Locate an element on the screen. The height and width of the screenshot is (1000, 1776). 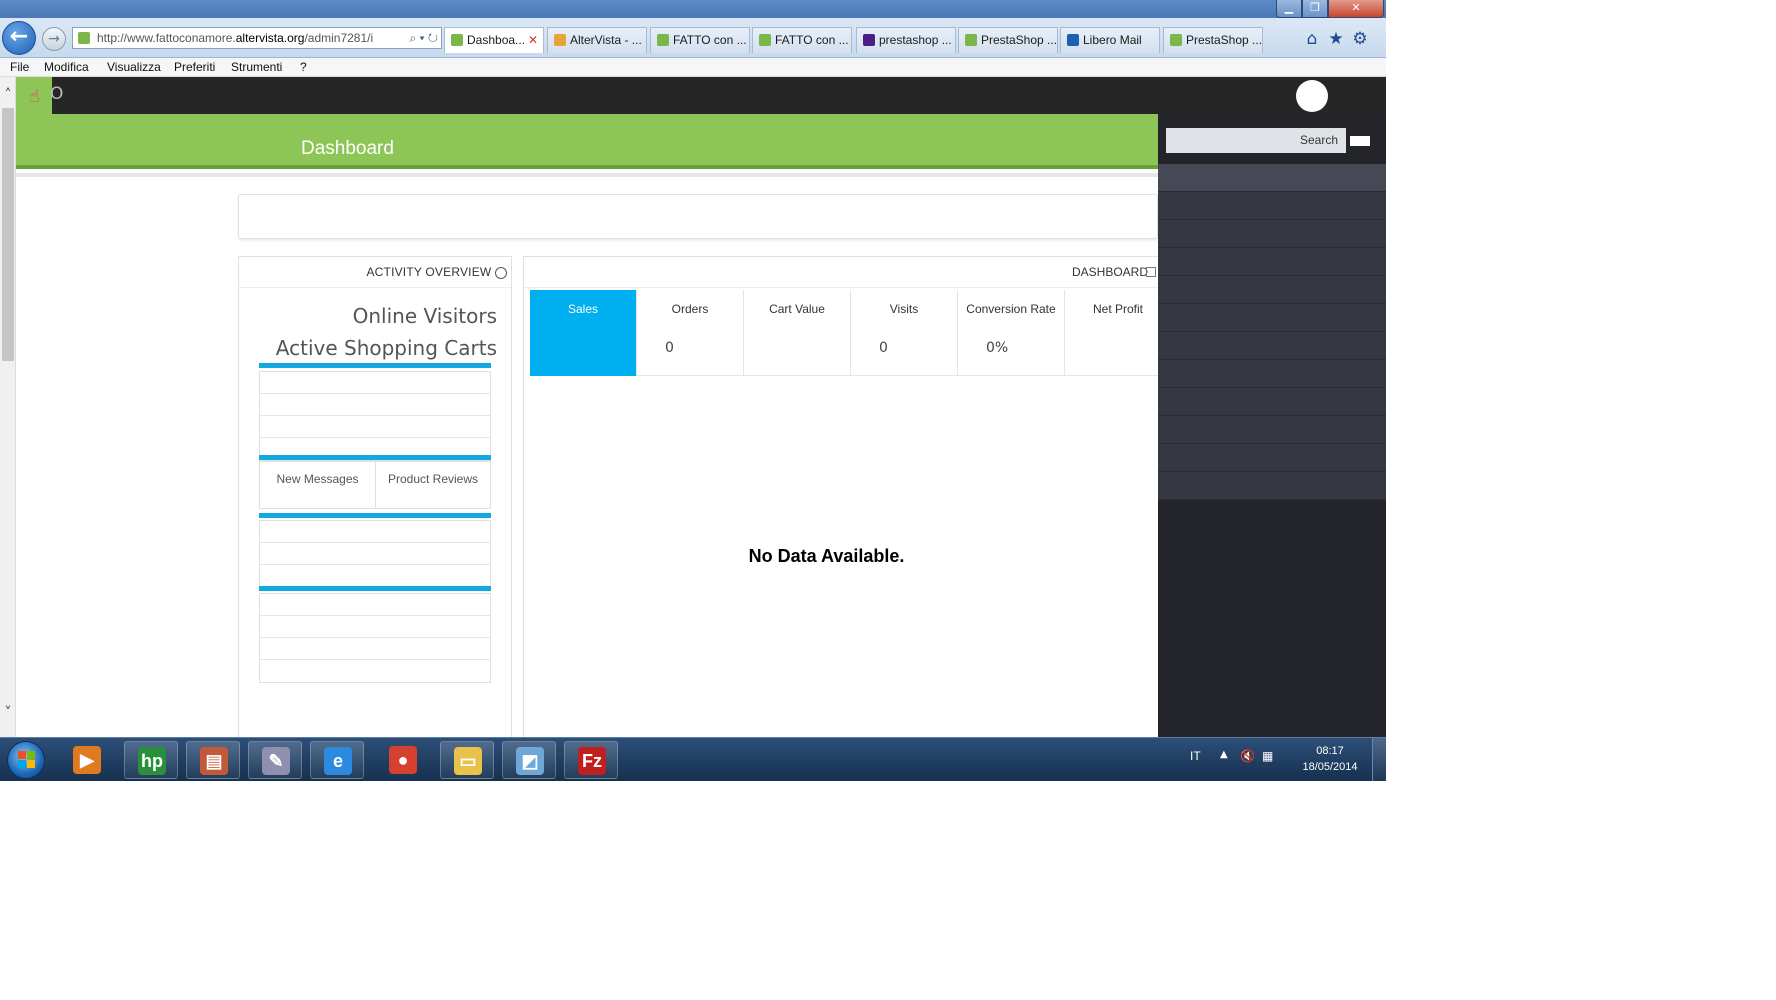
kpi-tab: Orders 0 is located at coordinates (690, 333).